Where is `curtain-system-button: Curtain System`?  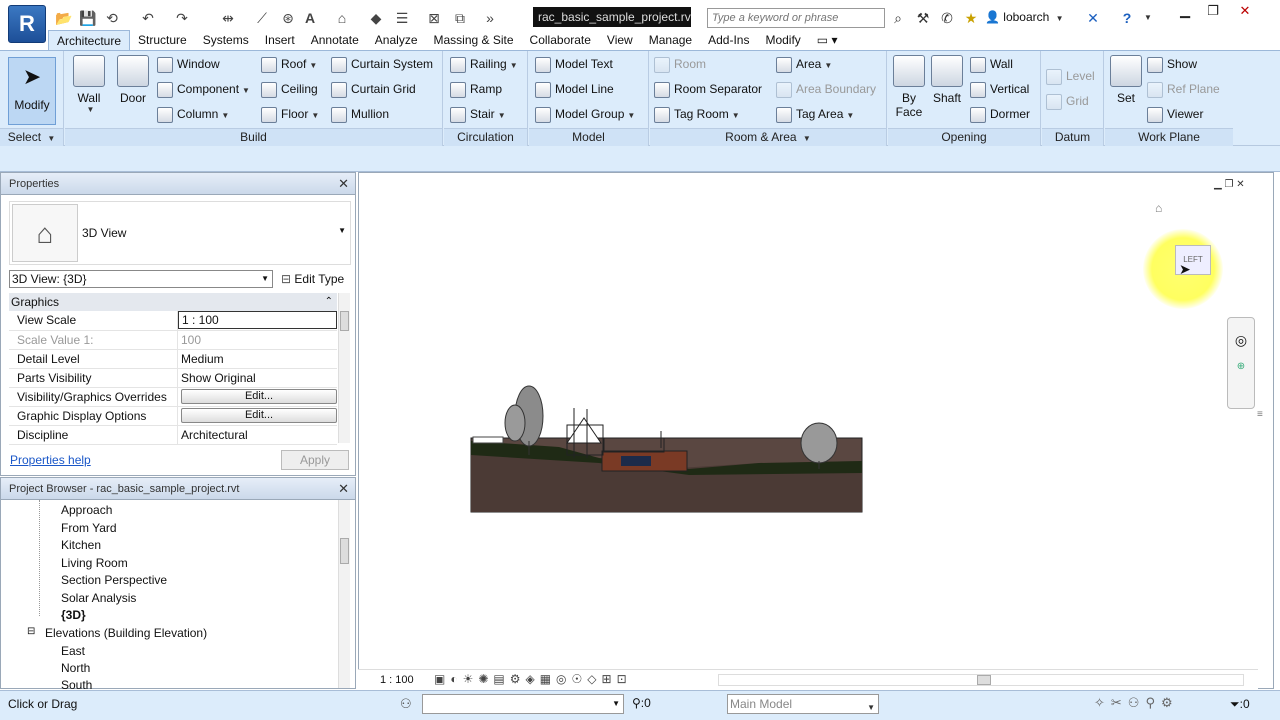
curtain-system-button: Curtain System is located at coordinates (382, 64).